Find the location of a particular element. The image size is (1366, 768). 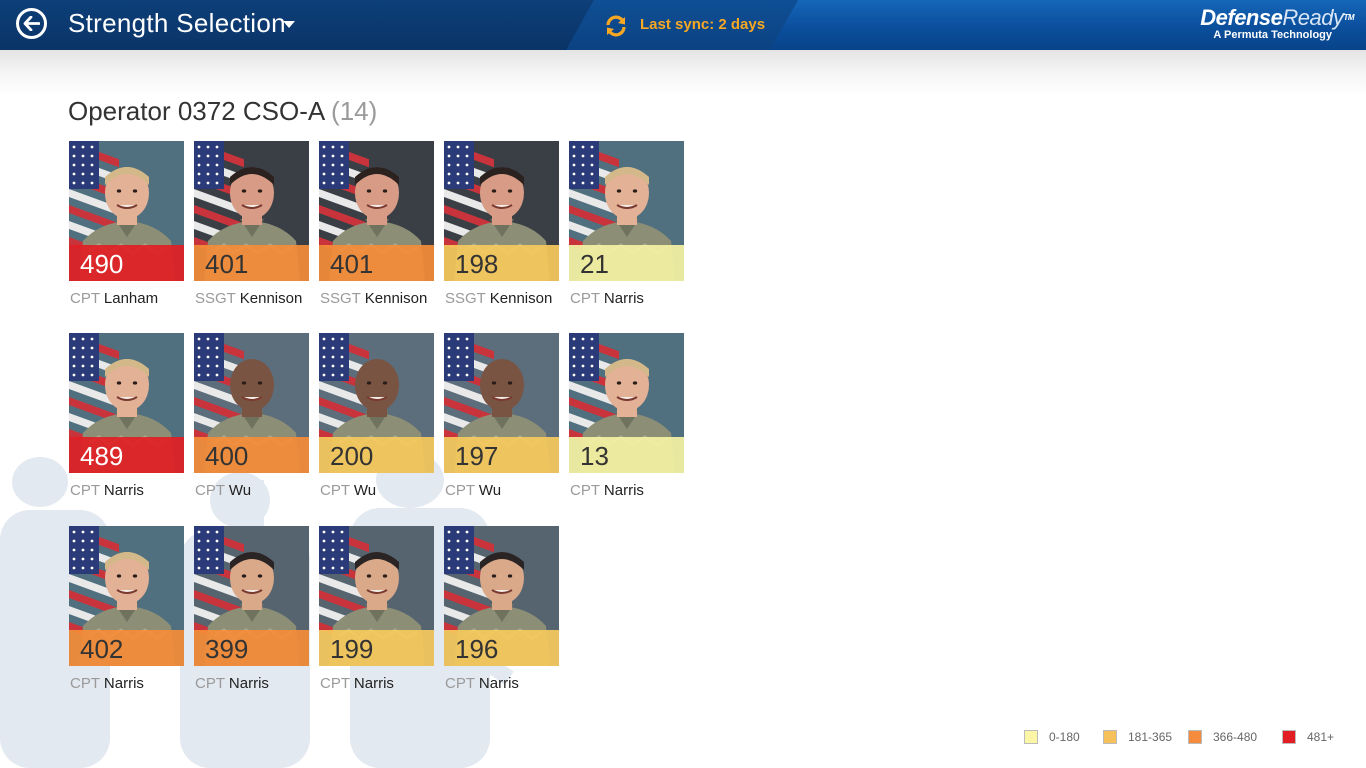

strength-score-badge: 489 is located at coordinates (126, 455).